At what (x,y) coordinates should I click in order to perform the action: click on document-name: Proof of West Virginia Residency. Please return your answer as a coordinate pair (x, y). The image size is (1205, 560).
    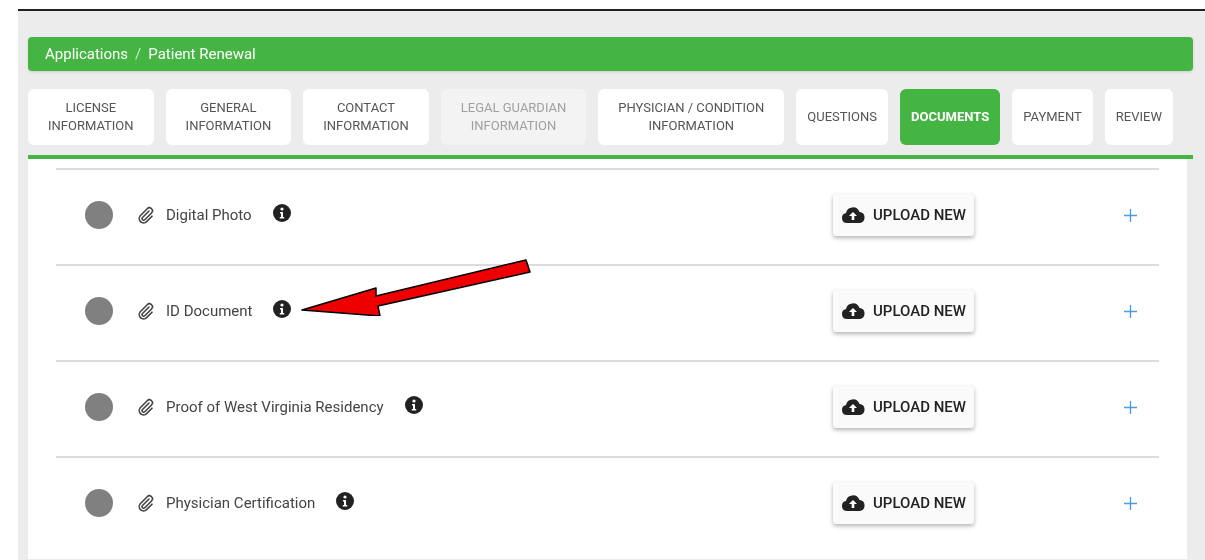
    Looking at the image, I should click on (275, 407).